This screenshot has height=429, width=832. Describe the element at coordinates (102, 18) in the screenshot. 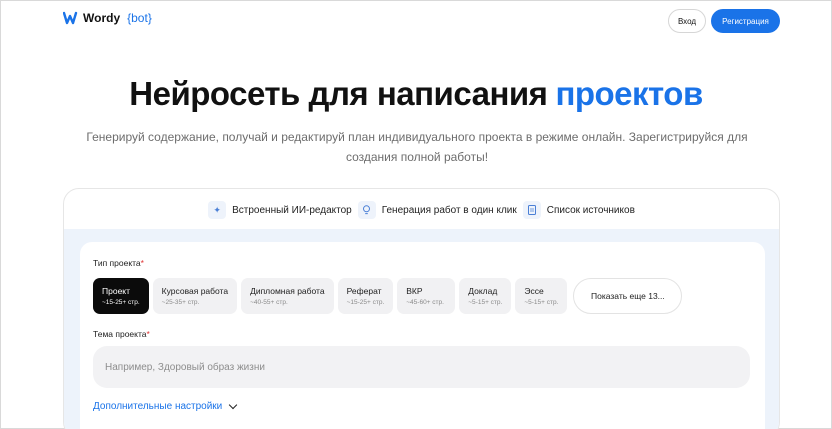

I see `logo-wordmark: Wordy` at that location.